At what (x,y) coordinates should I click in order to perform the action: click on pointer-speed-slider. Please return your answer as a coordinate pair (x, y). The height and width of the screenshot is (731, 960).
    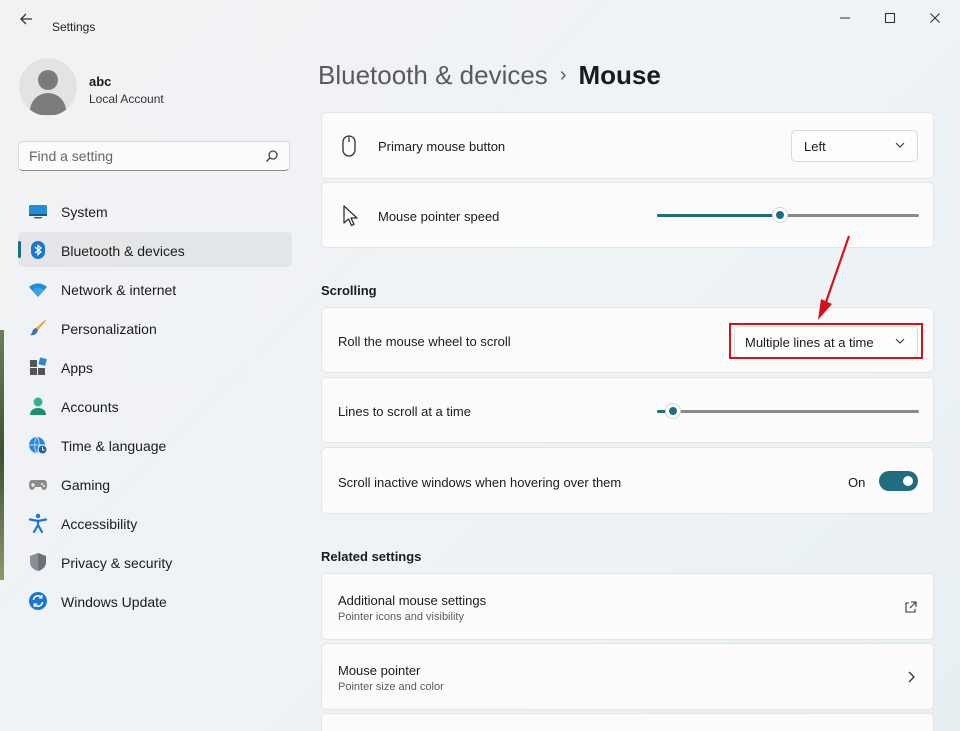
    Looking at the image, I should click on (788, 215).